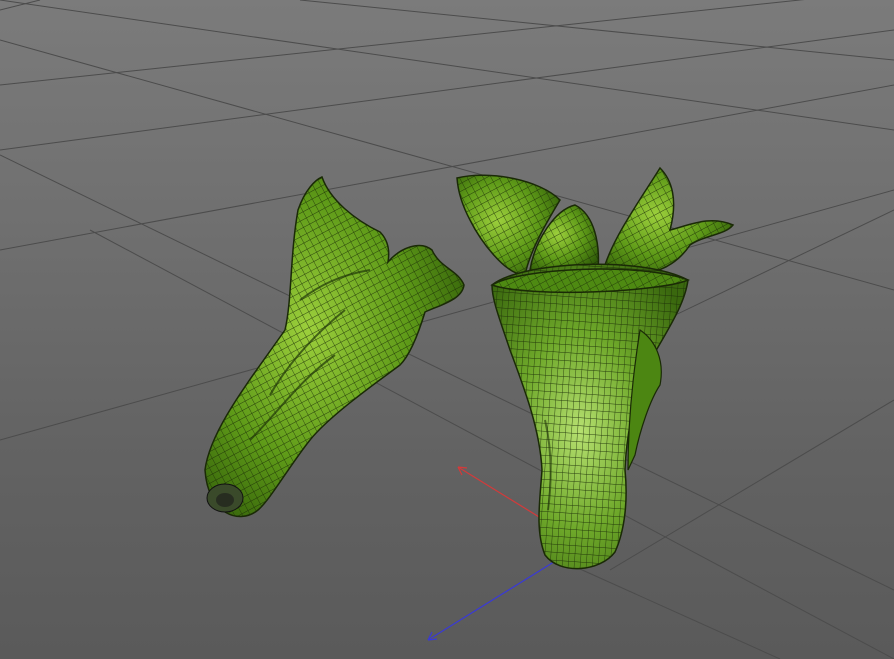 The image size is (894, 659). Describe the element at coordinates (492, 600) in the screenshot. I see `z-axis-line` at that location.